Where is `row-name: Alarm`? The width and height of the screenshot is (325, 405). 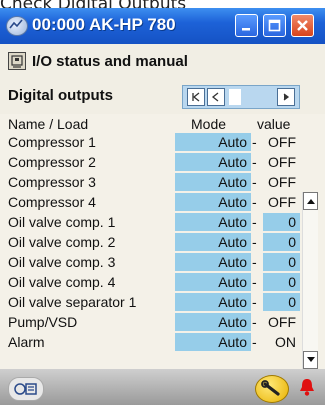 row-name: Alarm is located at coordinates (26, 342).